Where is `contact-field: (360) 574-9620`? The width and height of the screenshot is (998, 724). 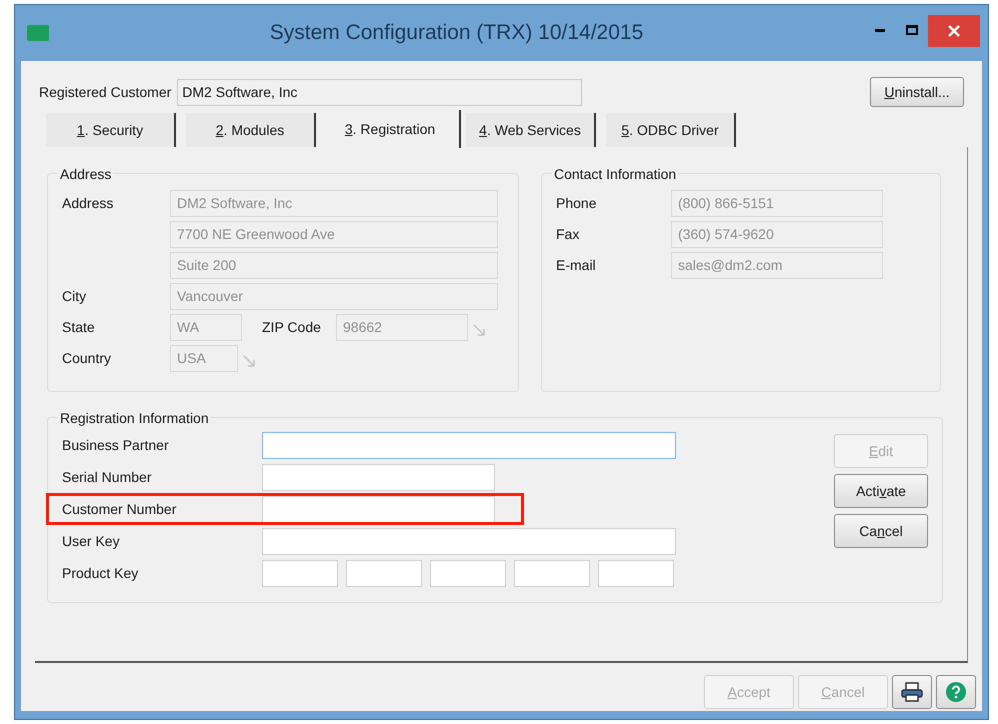 contact-field: (360) 574-9620 is located at coordinates (777, 234).